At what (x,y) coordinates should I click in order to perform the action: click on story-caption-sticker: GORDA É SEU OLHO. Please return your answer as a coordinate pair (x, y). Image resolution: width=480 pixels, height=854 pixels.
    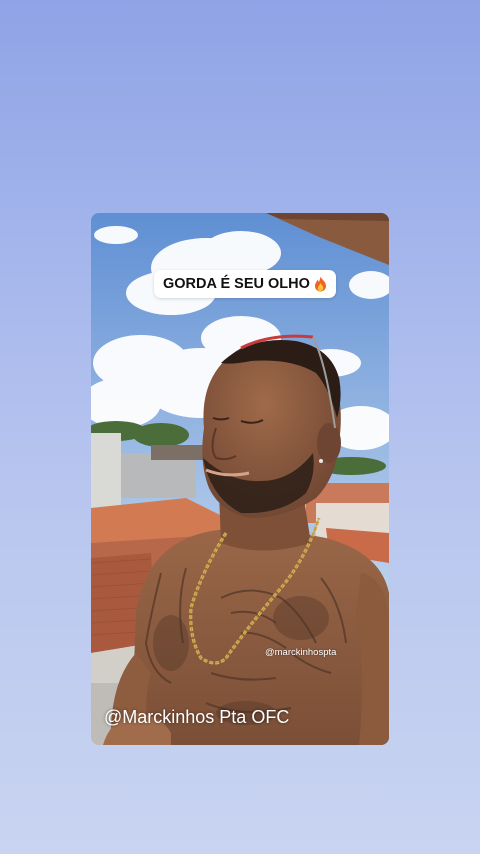
    Looking at the image, I should click on (245, 284).